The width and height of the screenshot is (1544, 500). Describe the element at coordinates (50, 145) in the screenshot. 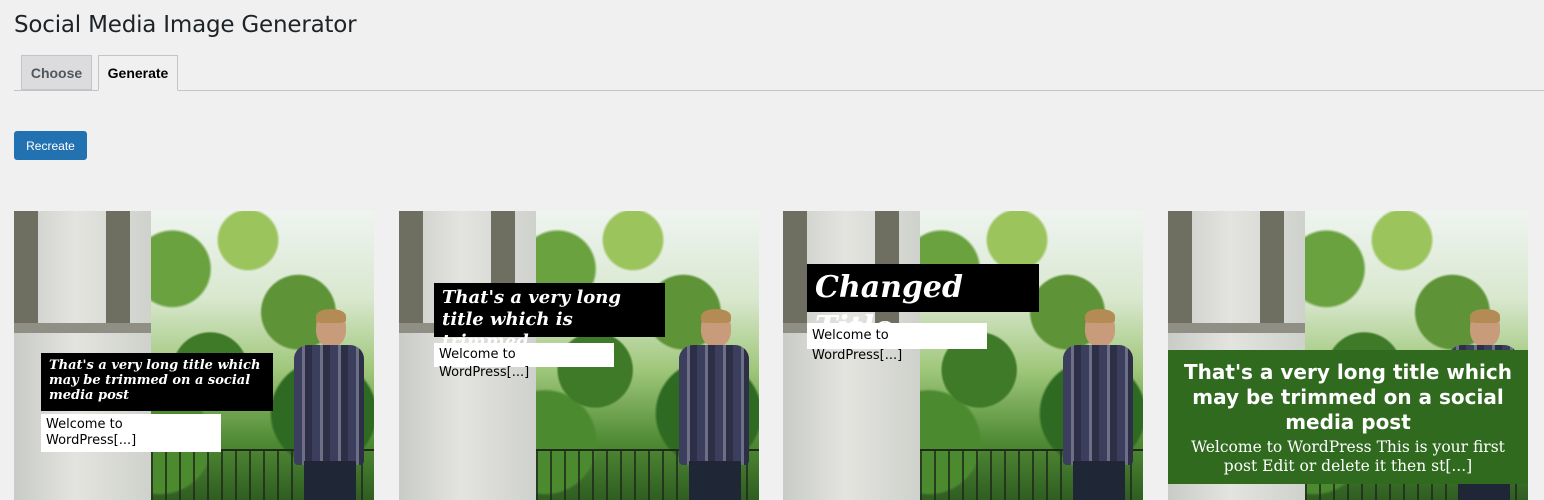

I see `recreate-button: Recreate` at that location.